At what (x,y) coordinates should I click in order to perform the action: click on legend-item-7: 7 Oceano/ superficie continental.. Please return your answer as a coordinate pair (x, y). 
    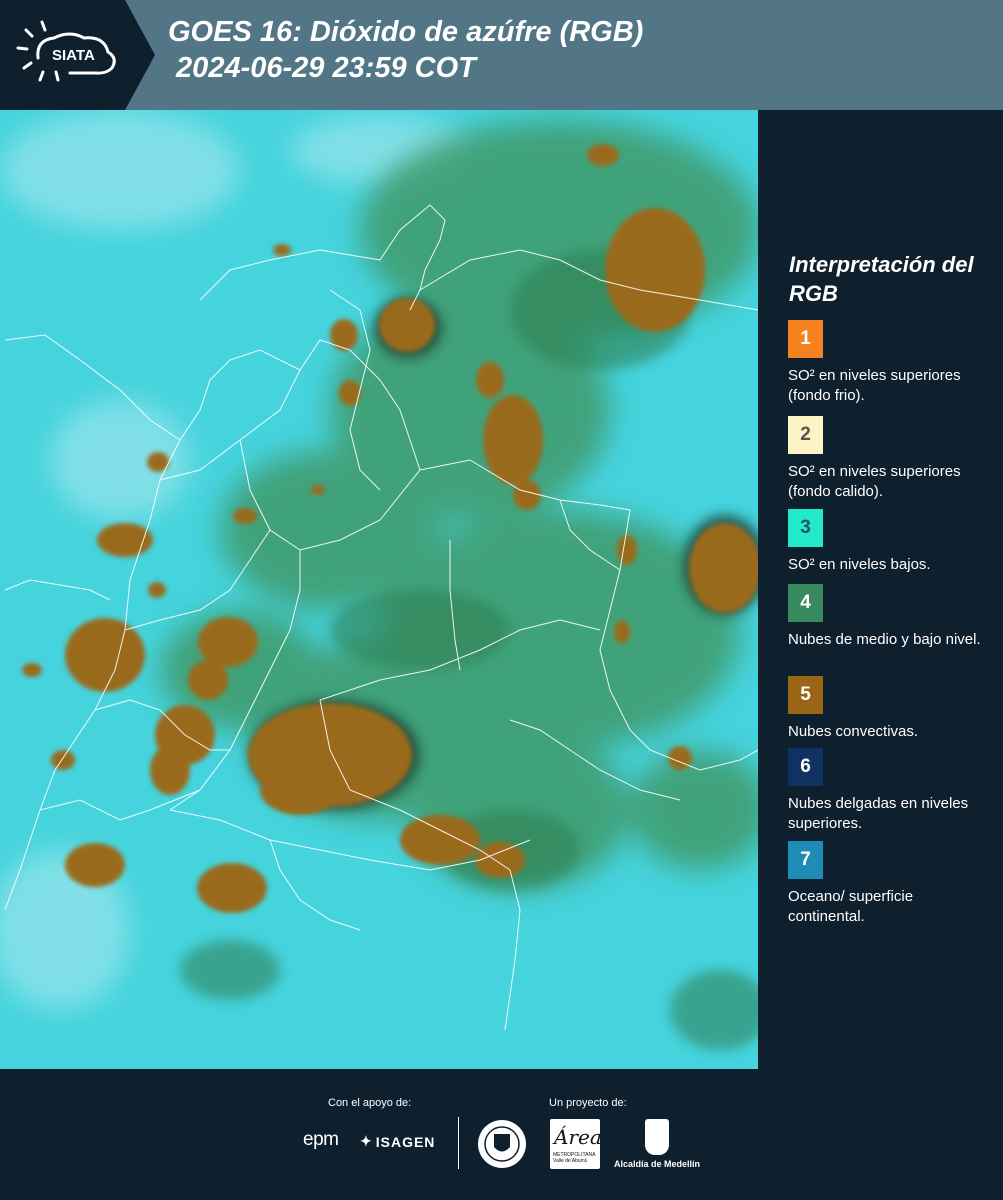
    Looking at the image, I should click on (888, 884).